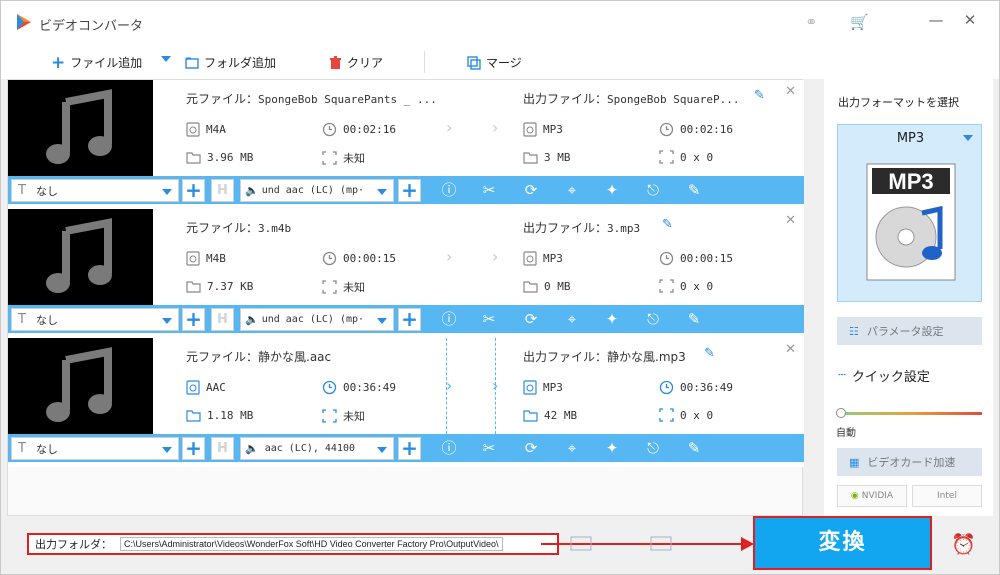  I want to click on key-icon: ⚭, so click(811, 22).